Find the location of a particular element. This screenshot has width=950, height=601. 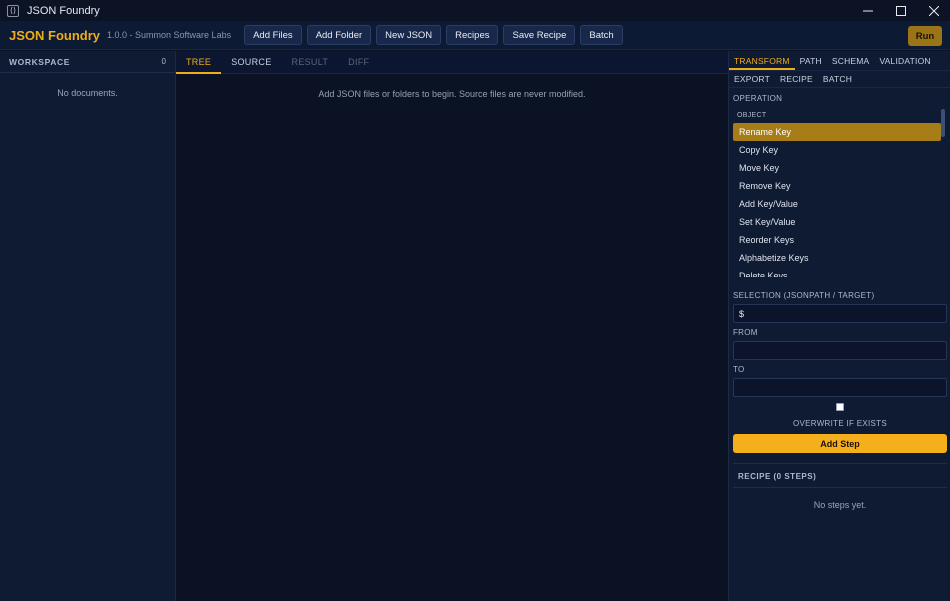

operation-remove-key: Remove Key is located at coordinates (837, 186).